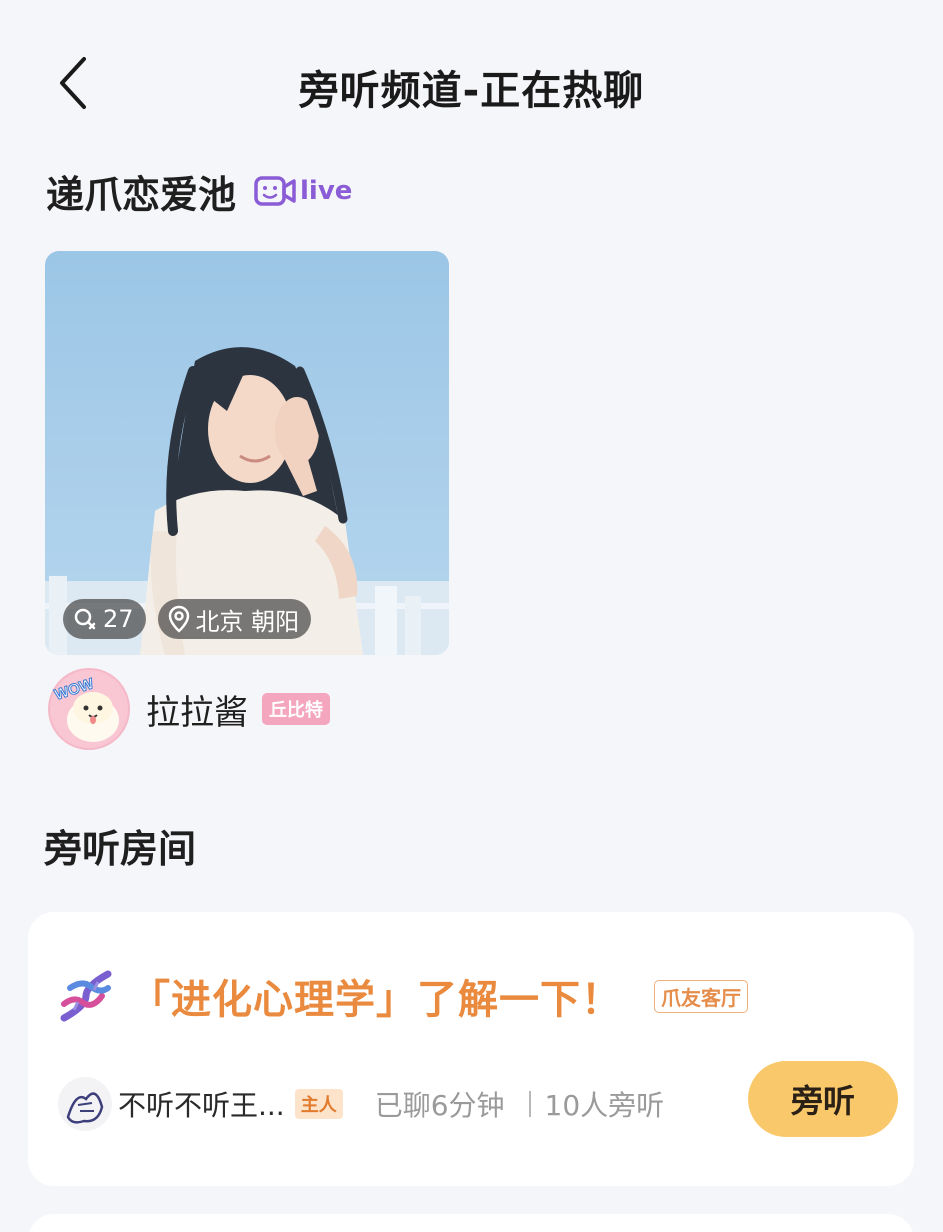  I want to click on host-badge: 主人, so click(318, 1104).